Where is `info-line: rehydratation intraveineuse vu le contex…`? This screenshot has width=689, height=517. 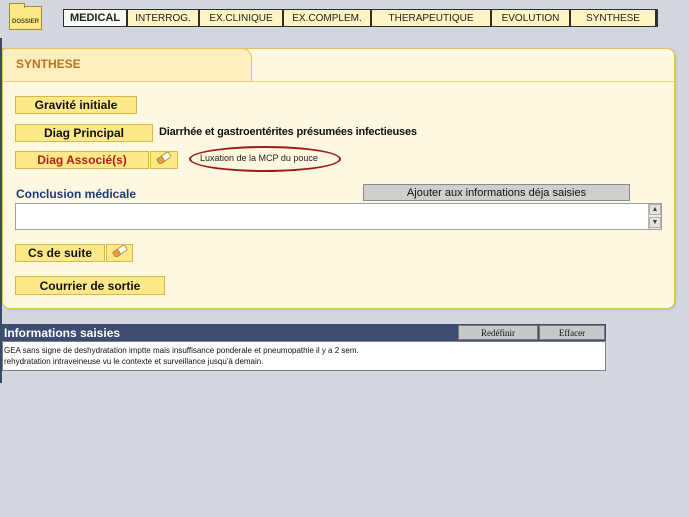 info-line: rehydratation intraveineuse vu le contex… is located at coordinates (134, 361).